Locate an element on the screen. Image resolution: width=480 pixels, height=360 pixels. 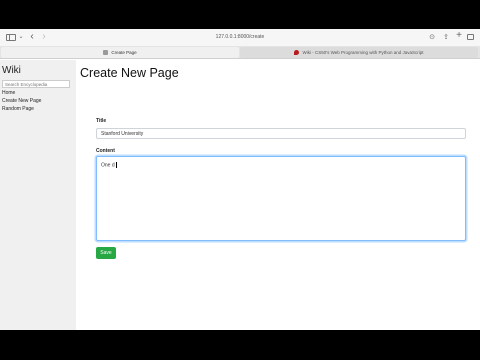
browser-toolbar: ⌄ ‹ › 127.0.0.1:8000/create ⊙ ⇪ + is located at coordinates (240, 37).